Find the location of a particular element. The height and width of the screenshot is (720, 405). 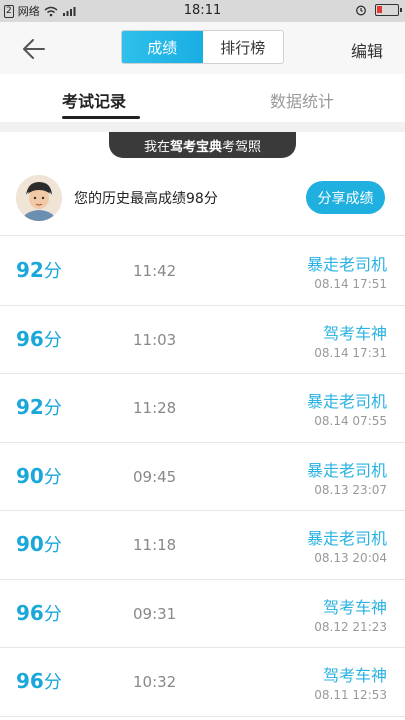

record-duration: 11:42 is located at coordinates (155, 271).